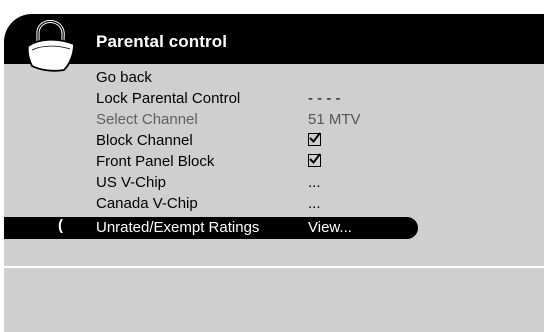 This screenshot has width=544, height=332. Describe the element at coordinates (334, 119) in the screenshot. I see `channel-value: 51 MTV` at that location.